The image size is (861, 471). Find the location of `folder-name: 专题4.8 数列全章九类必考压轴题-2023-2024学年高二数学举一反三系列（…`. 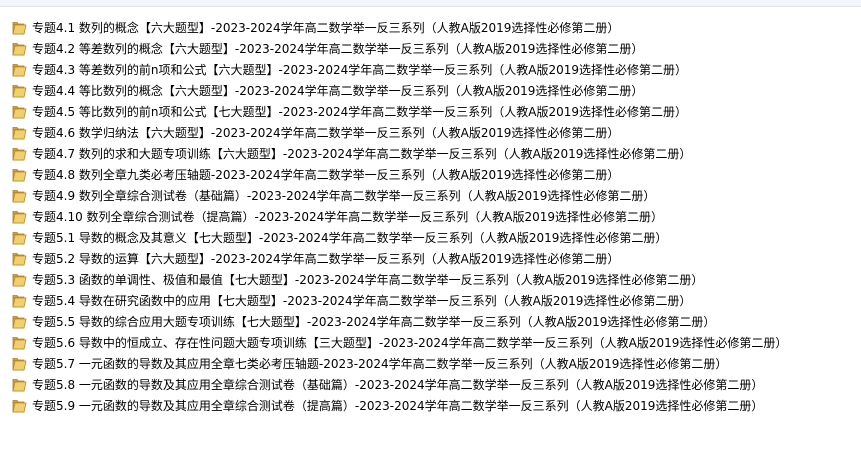

folder-name: 专题4.8 数列全章九类必考压轴题-2023-2024学年高二数学举一反三系列（… is located at coordinates (326, 174).